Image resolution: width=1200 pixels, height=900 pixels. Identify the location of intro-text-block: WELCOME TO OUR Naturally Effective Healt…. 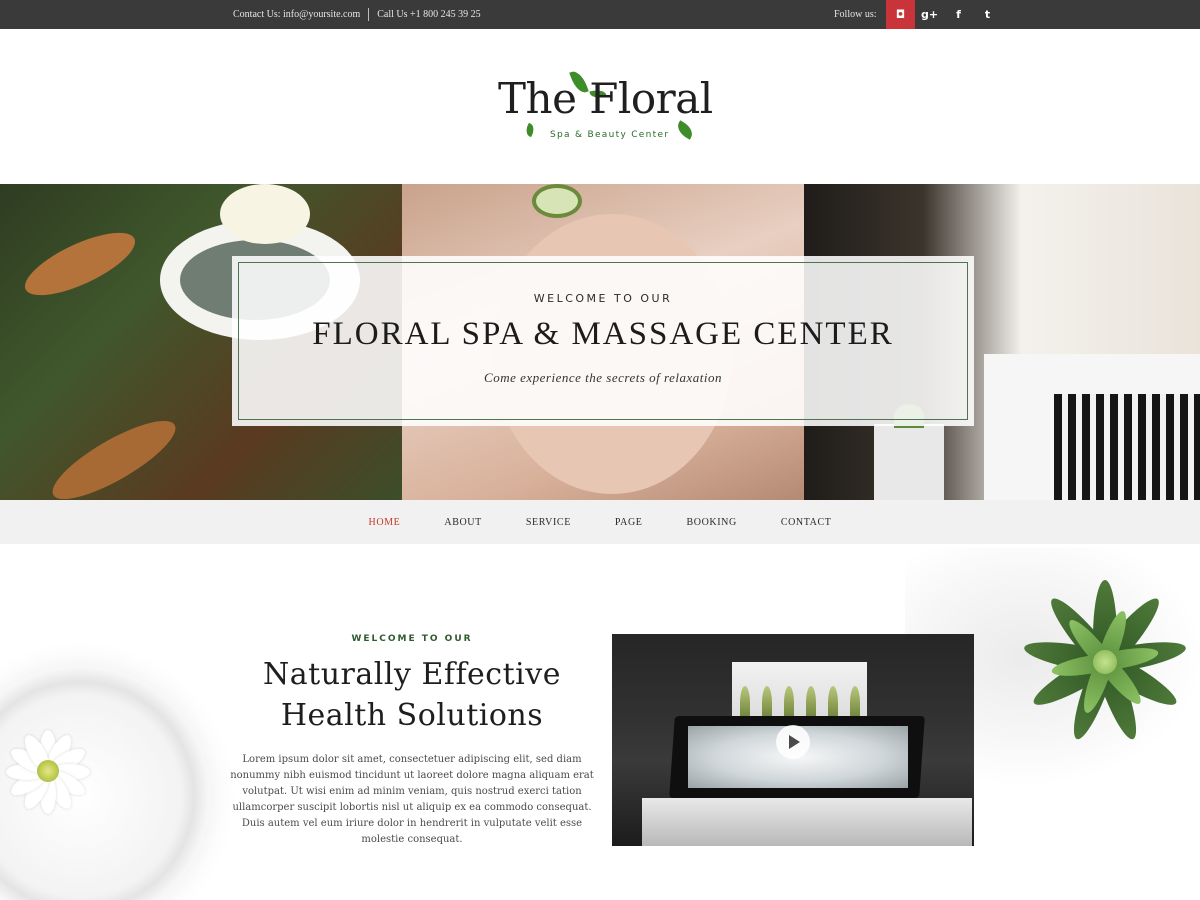
(412, 741).